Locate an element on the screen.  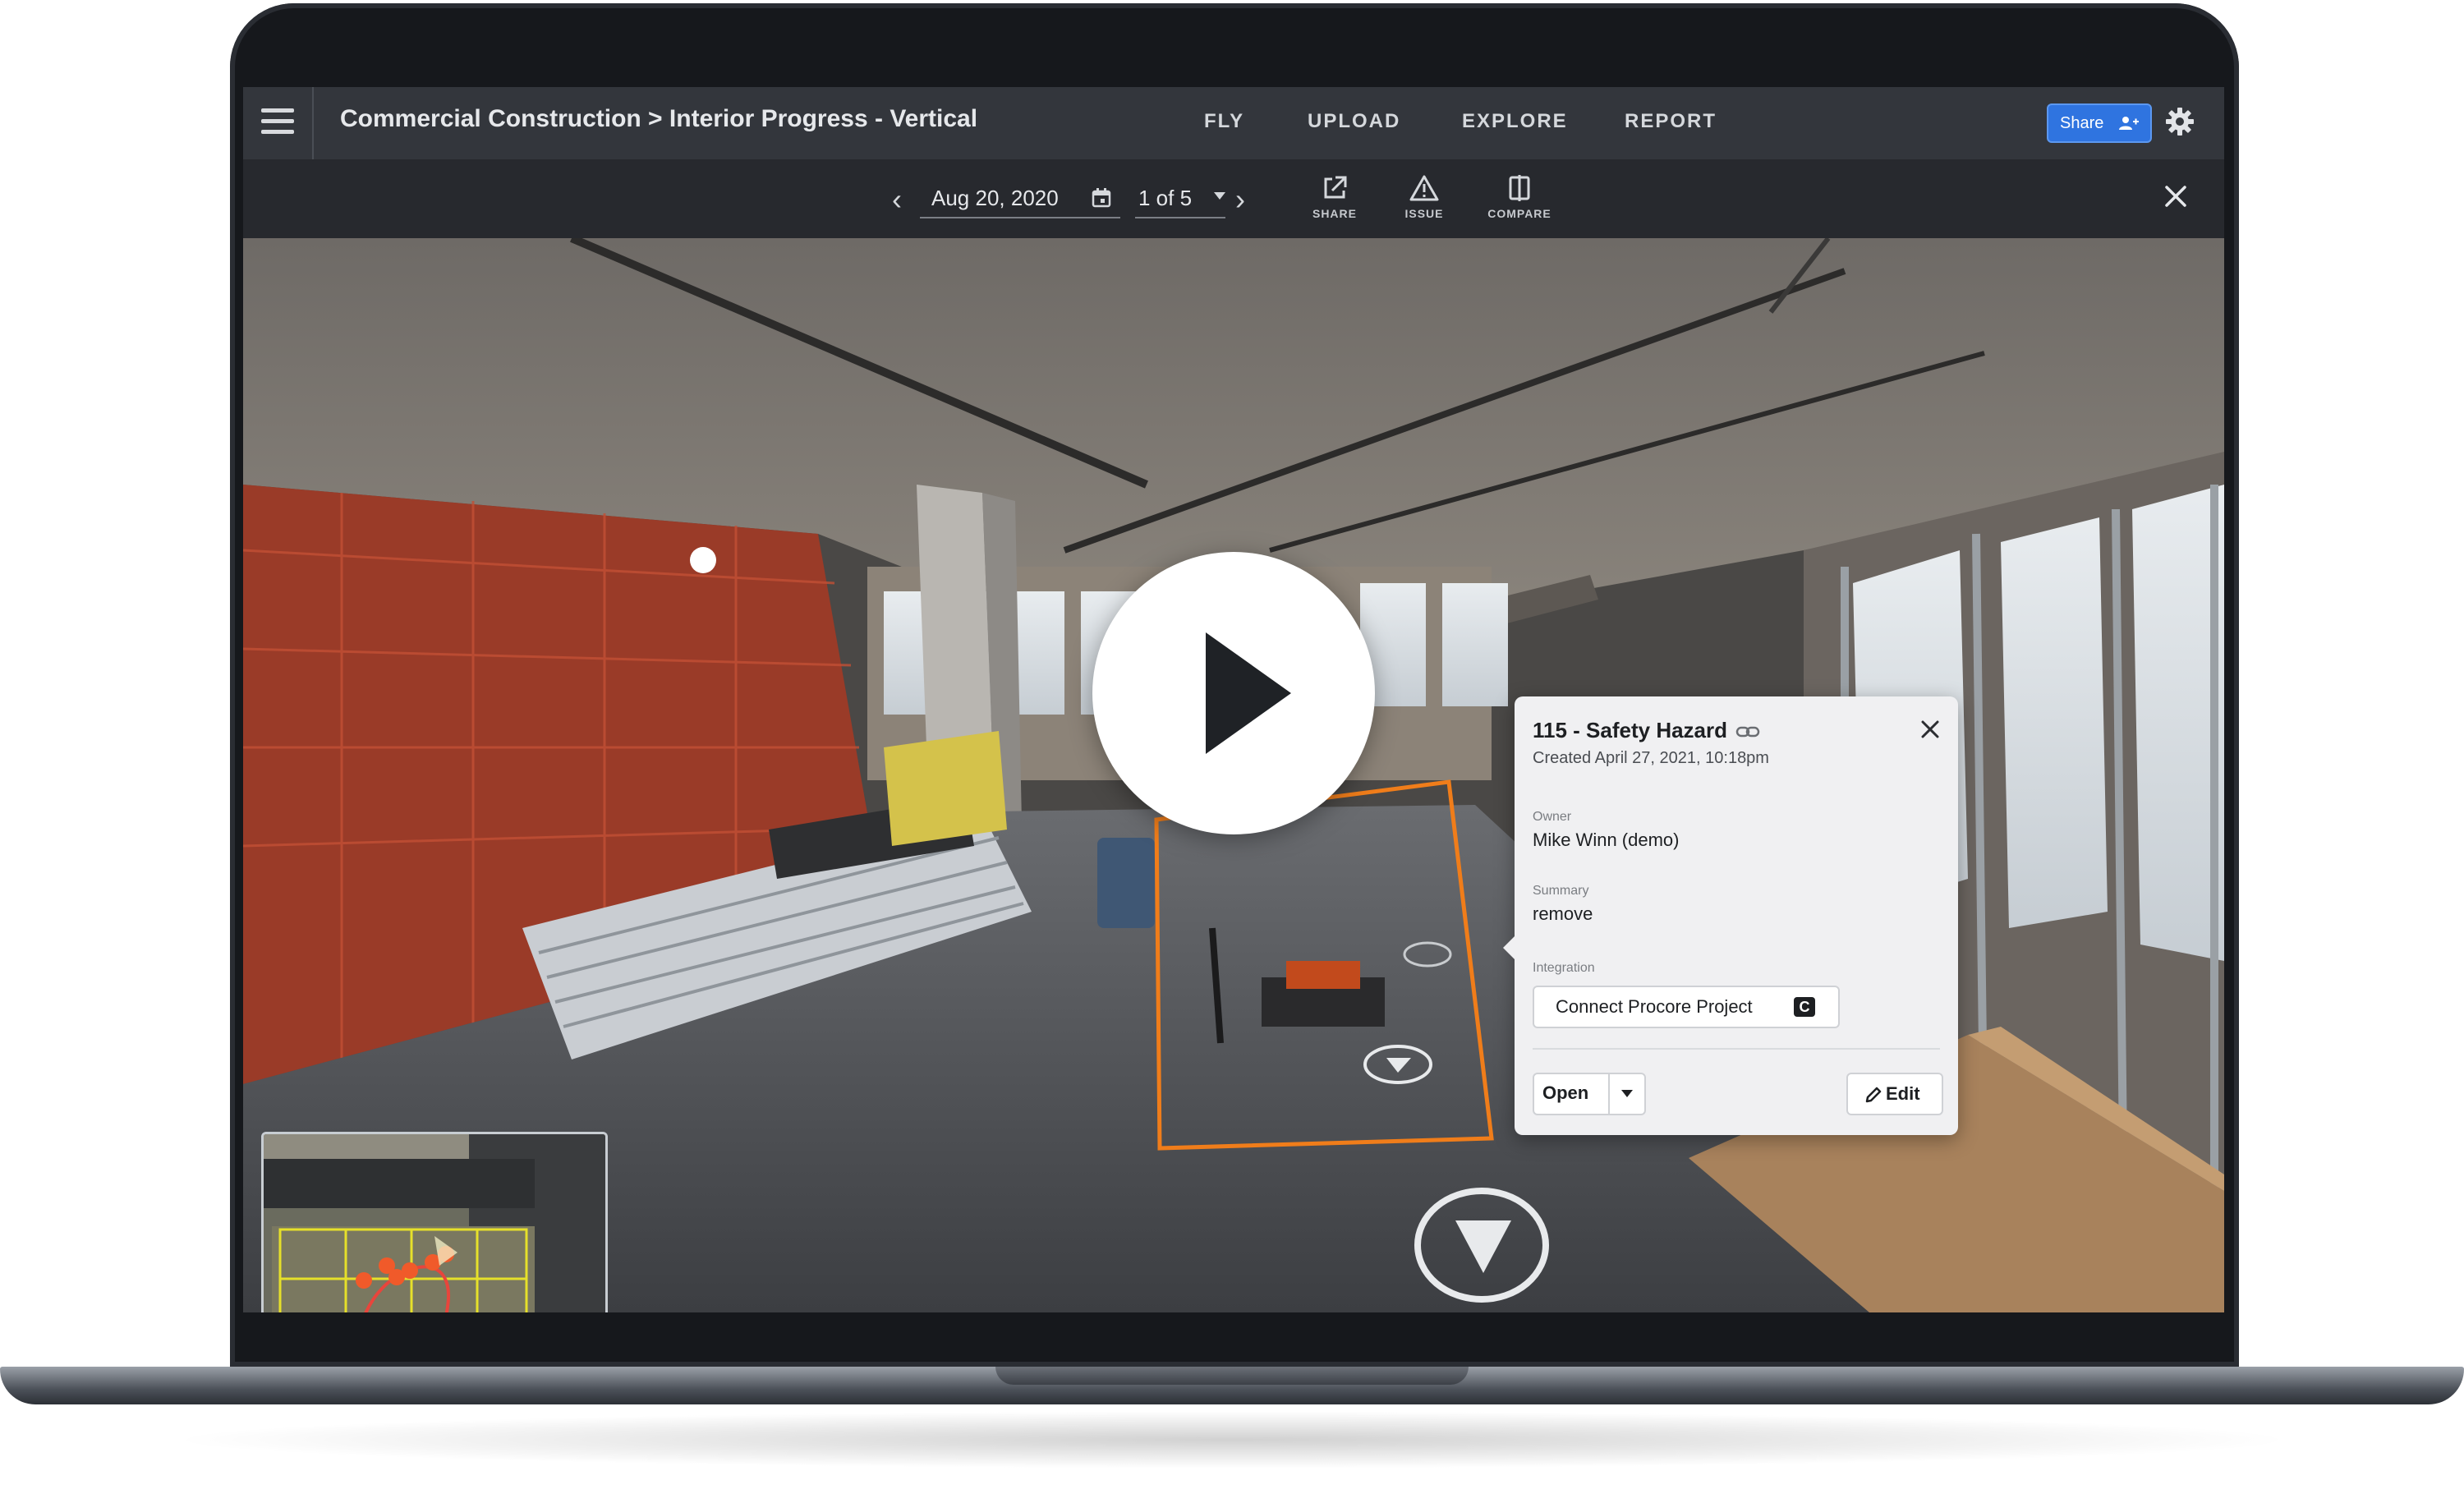
calendar-icon is located at coordinates (1101, 198).